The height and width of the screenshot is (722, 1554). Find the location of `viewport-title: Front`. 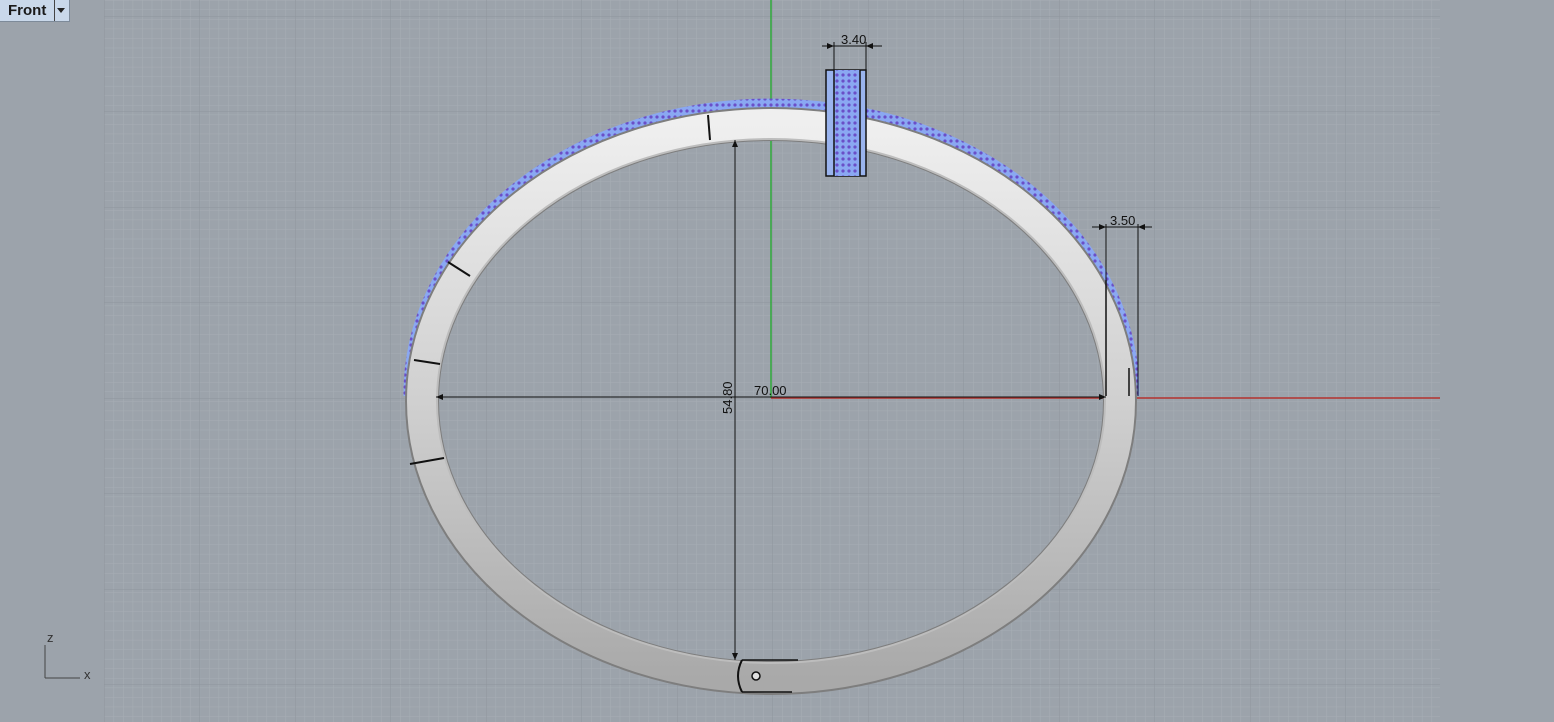

viewport-title: Front is located at coordinates (27, 10).